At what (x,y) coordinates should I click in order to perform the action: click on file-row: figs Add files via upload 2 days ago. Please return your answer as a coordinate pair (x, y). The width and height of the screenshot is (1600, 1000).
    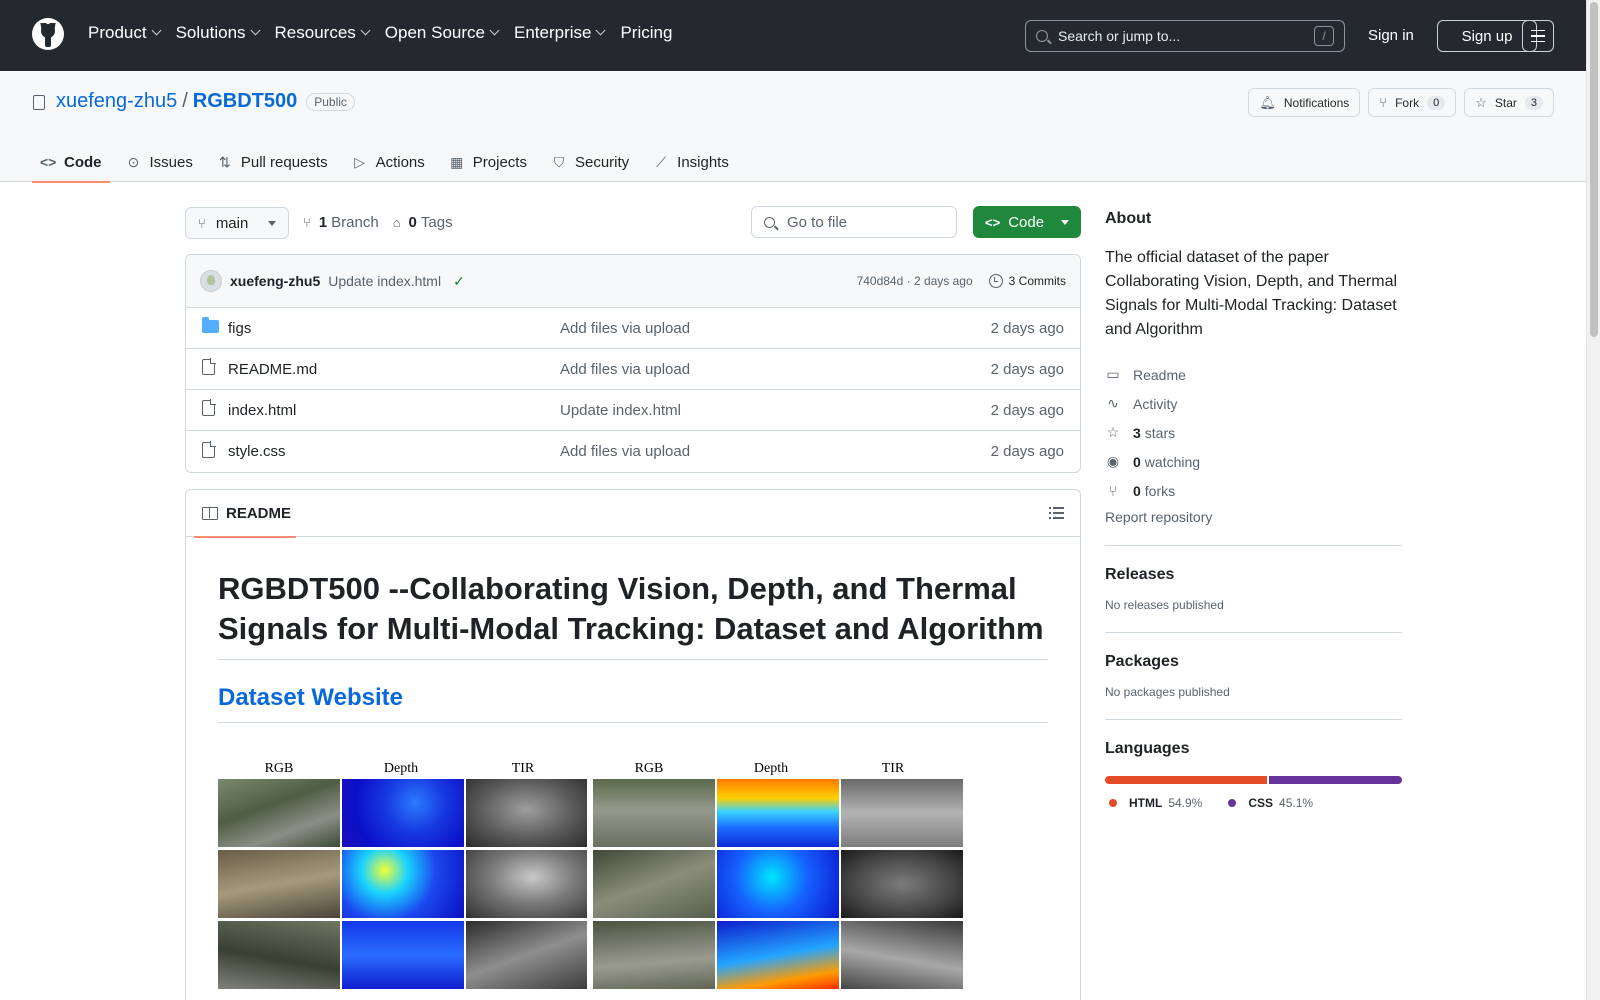
    Looking at the image, I should click on (633, 328).